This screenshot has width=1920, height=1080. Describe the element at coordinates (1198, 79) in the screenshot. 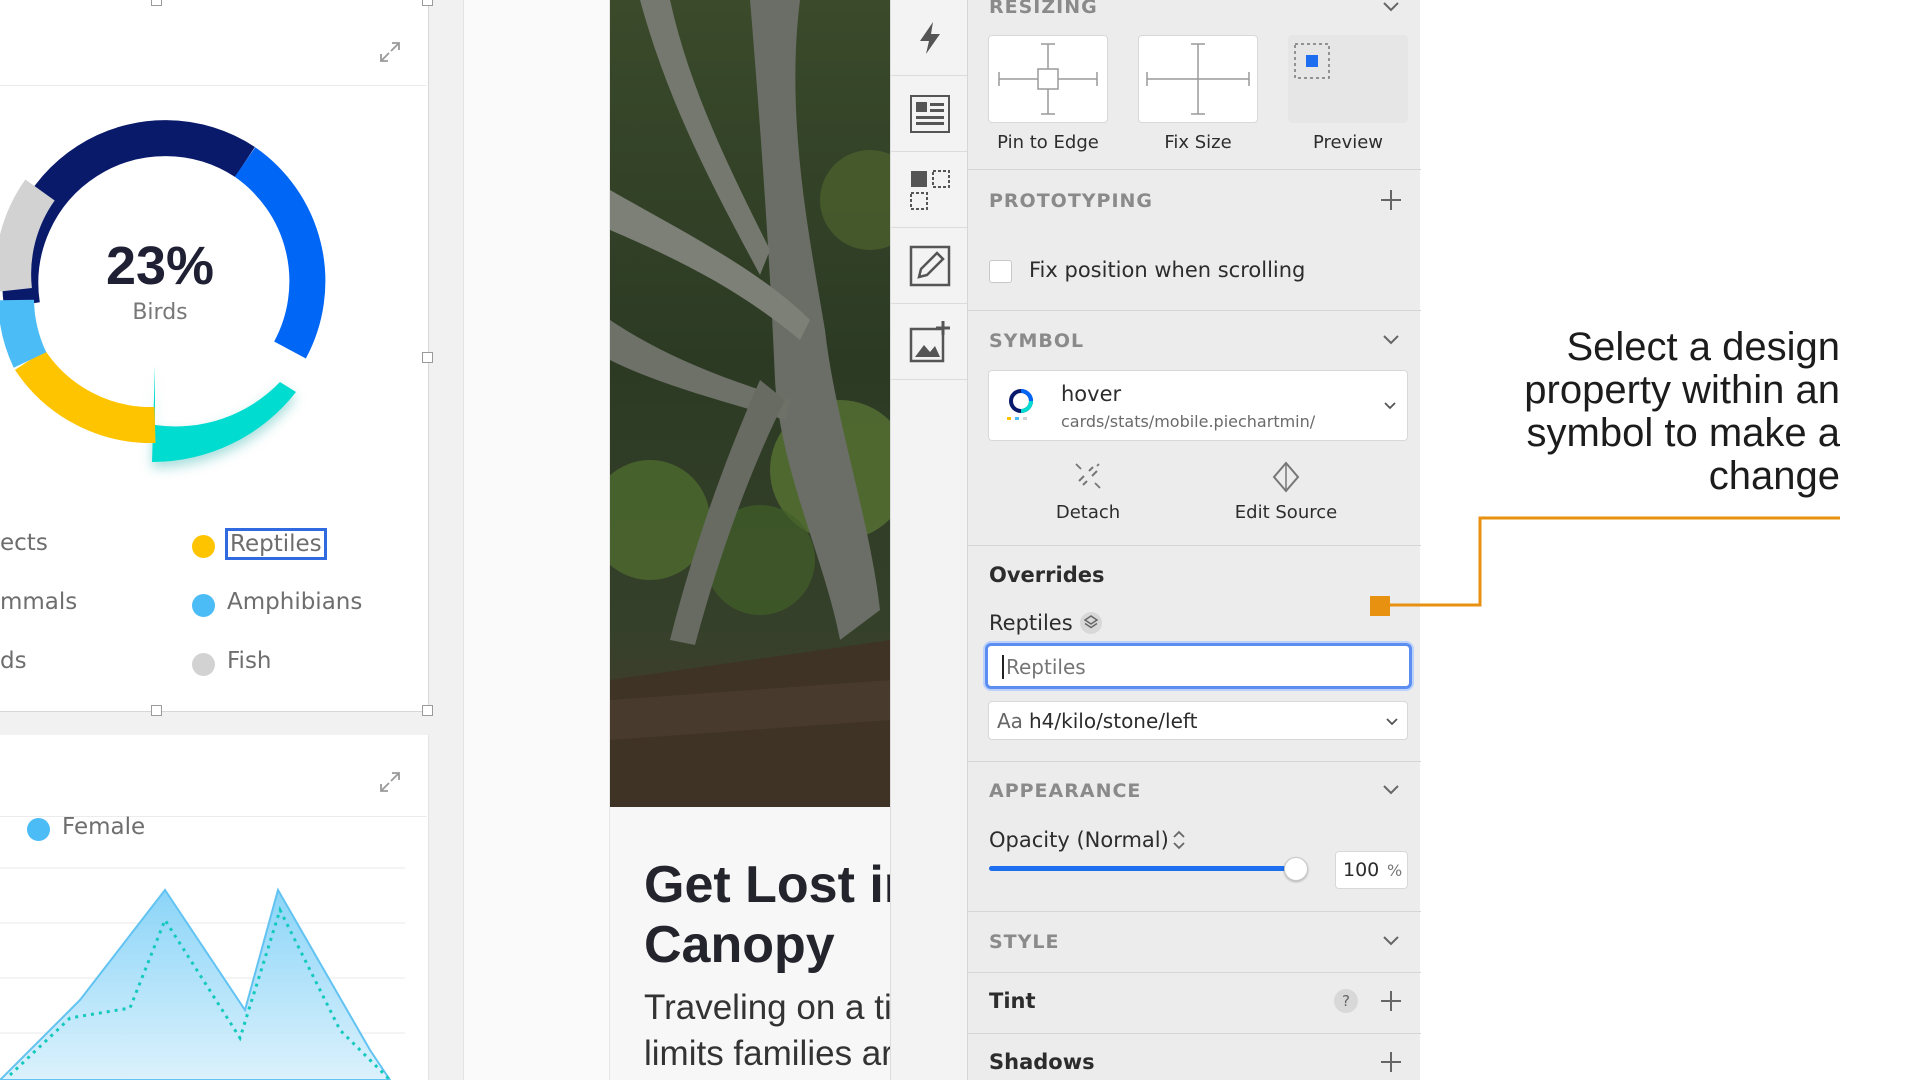

I see `fix-size-option` at that location.